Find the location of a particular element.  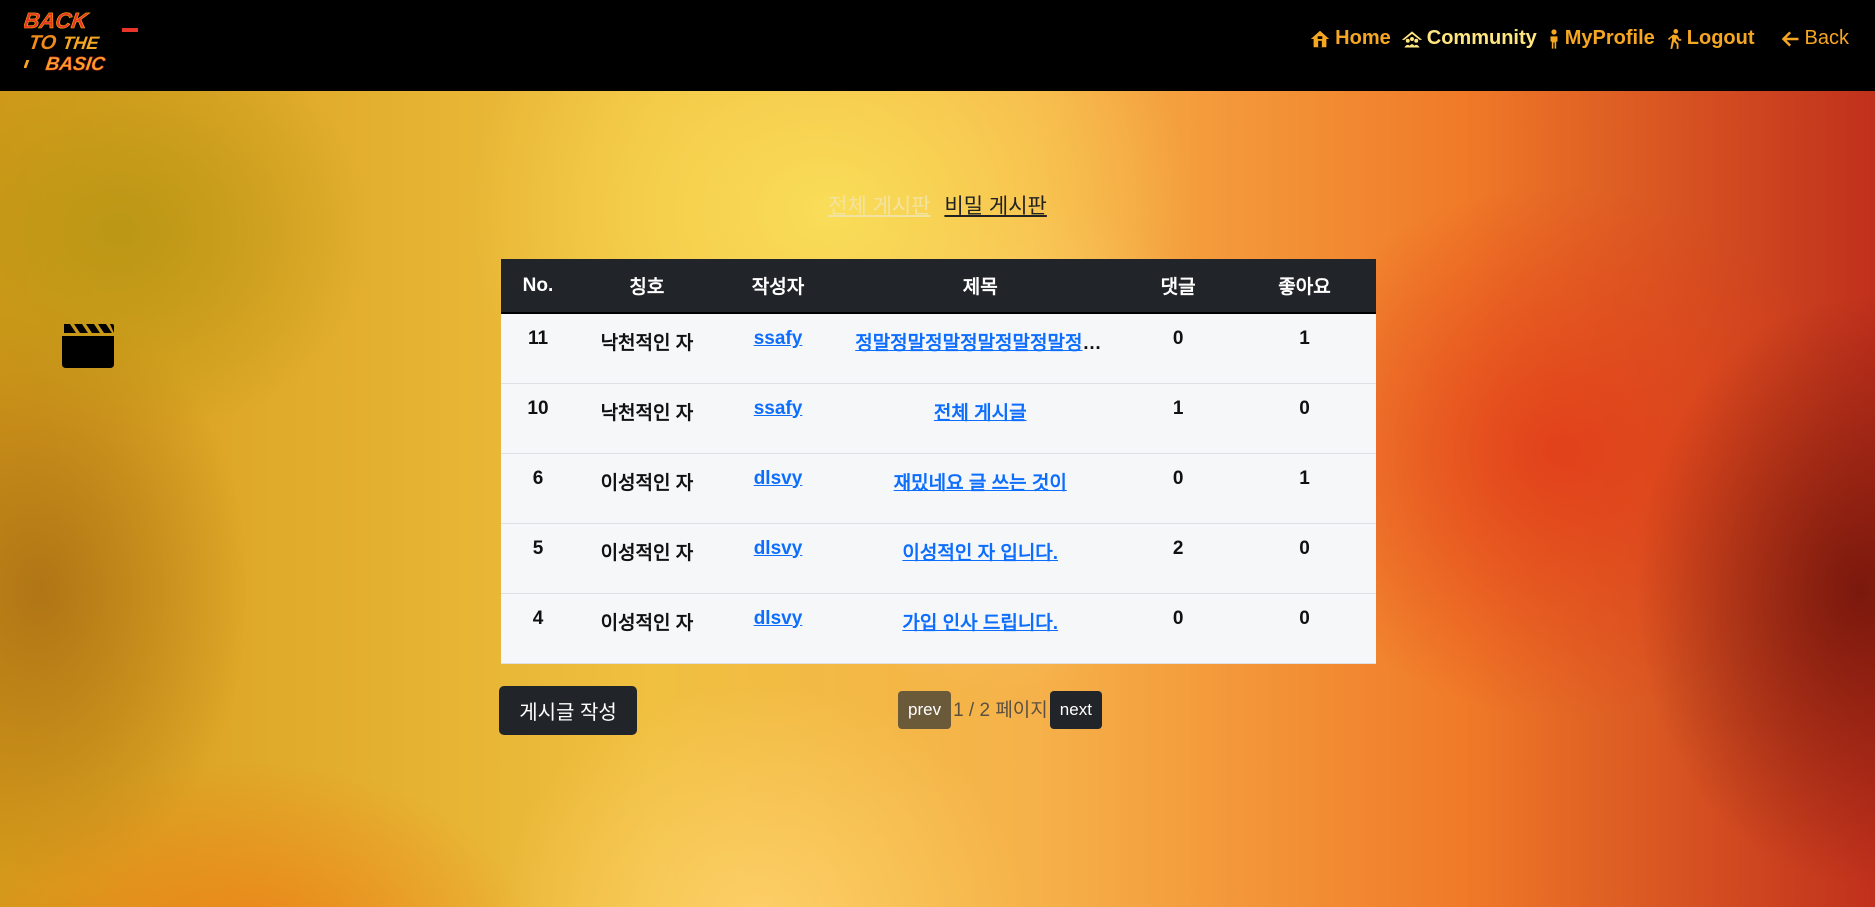

running-person-icon is located at coordinates (1674, 38).